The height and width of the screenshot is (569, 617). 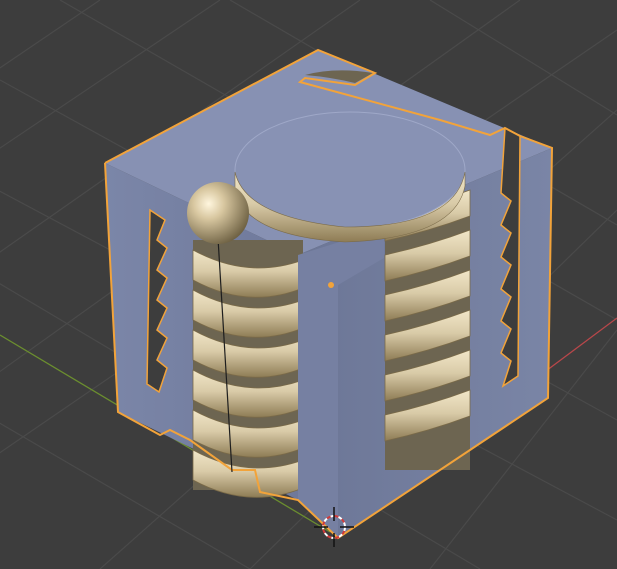 I want to click on thread-cutout-left, so click(x=248, y=369).